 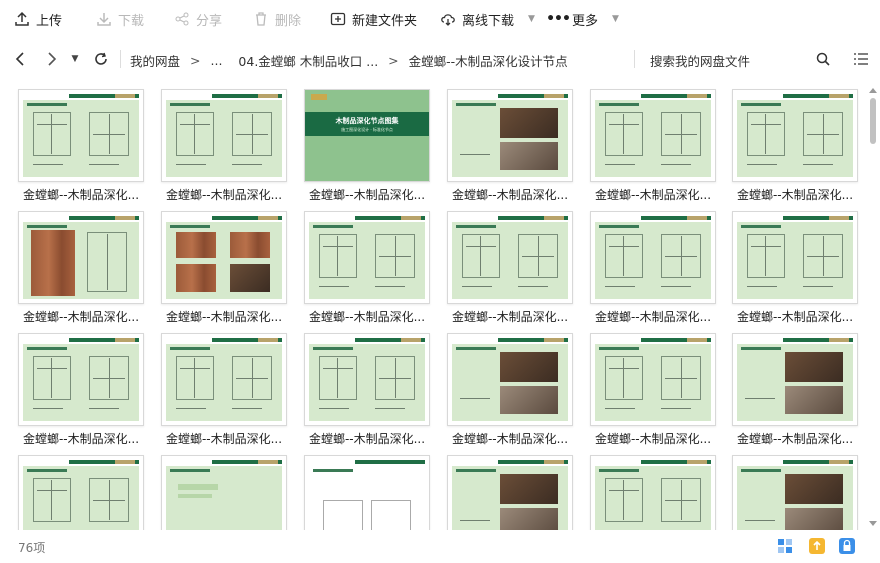 I want to click on cover-subtitle: 施工图深化设计 · 标准化节点, so click(x=367, y=129).